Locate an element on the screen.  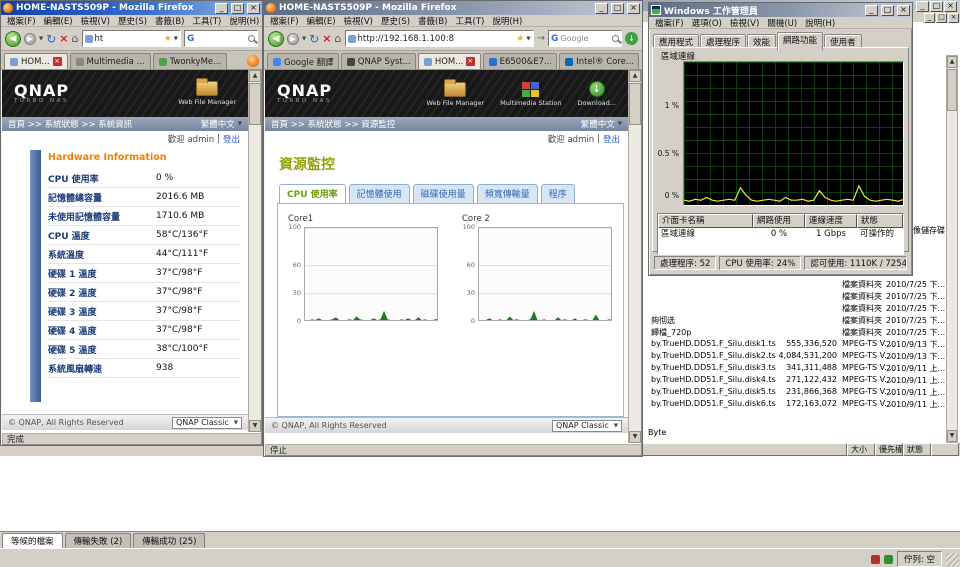
search-input: G is located at coordinates (221, 38).